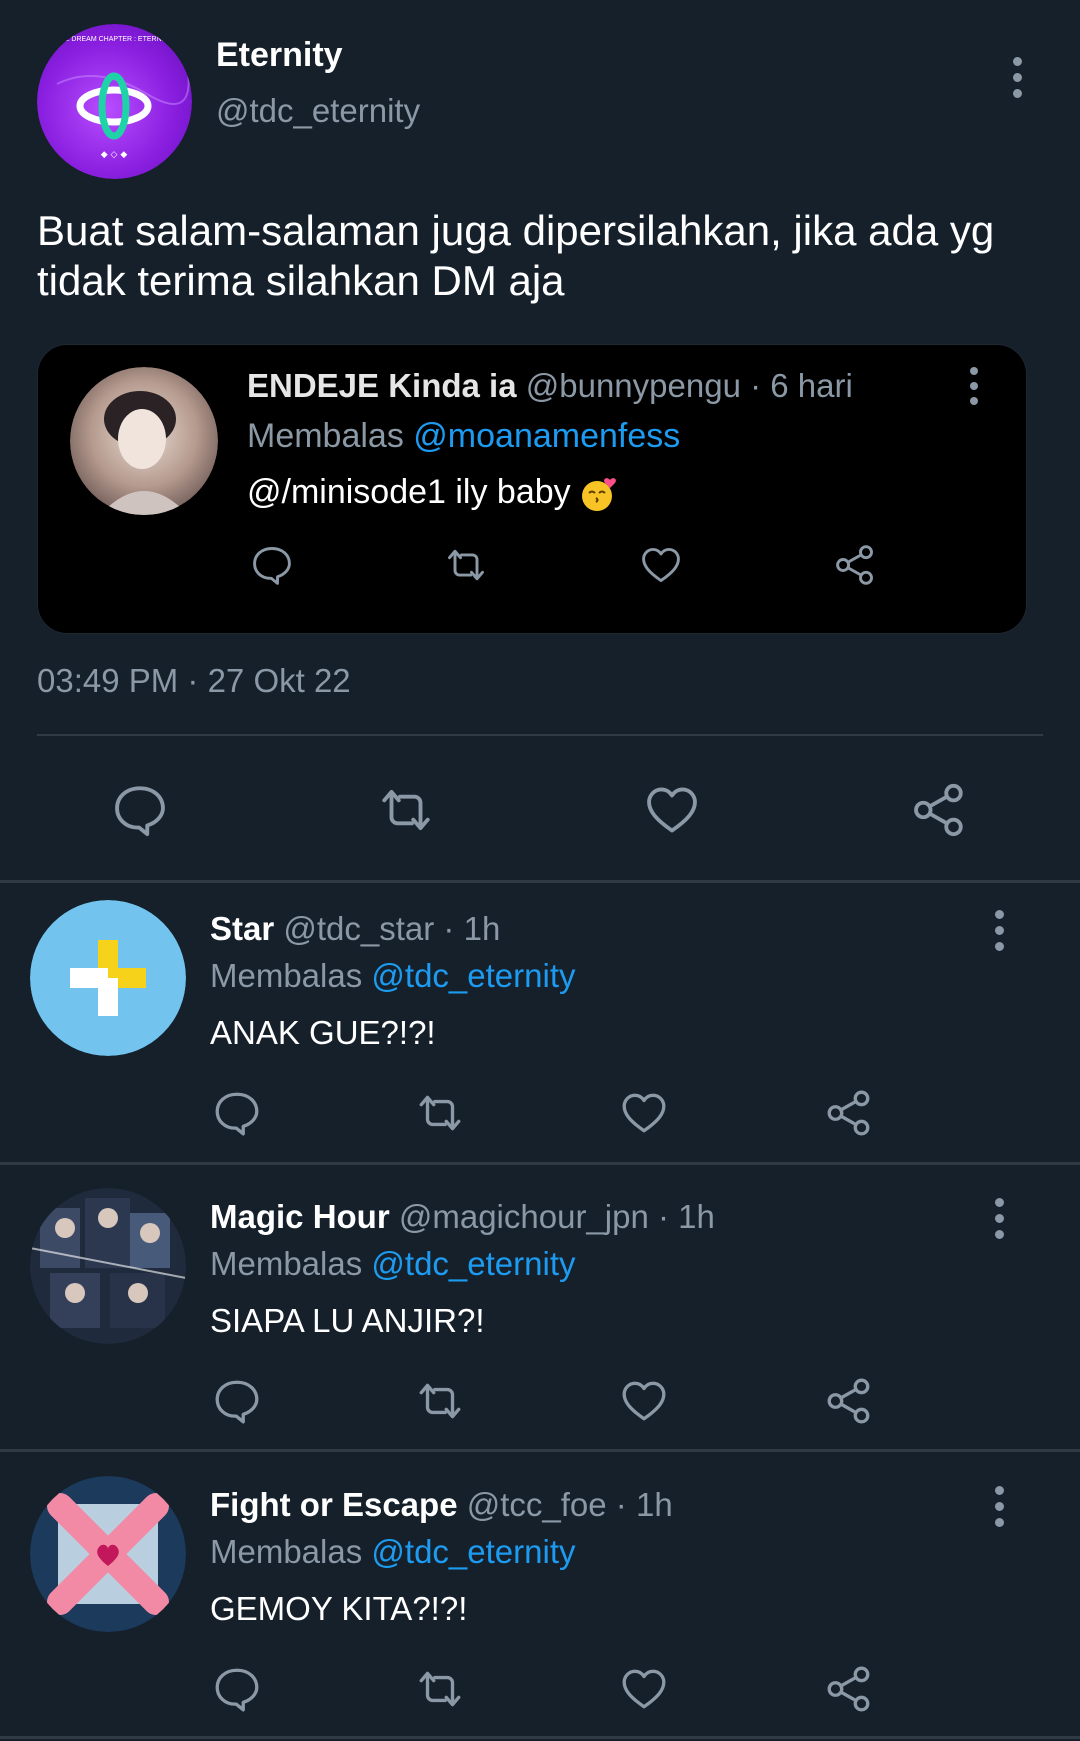  What do you see at coordinates (108, 1266) in the screenshot?
I see `magic-hour-avatar` at bounding box center [108, 1266].